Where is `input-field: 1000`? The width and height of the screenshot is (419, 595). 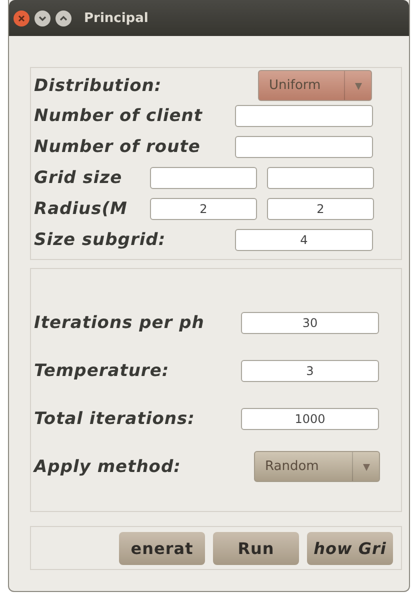 input-field: 1000 is located at coordinates (310, 419).